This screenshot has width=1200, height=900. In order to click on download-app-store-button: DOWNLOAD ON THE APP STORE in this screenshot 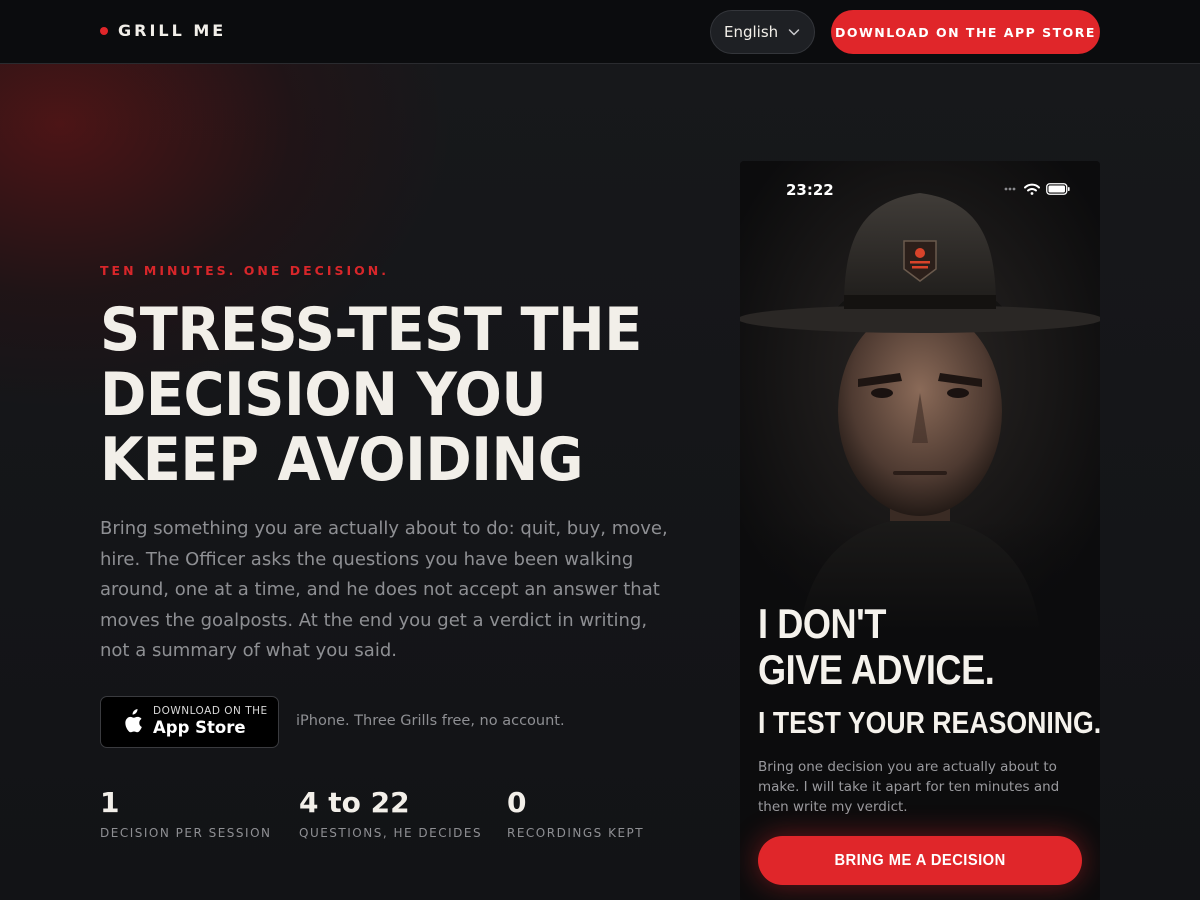, I will do `click(965, 32)`.